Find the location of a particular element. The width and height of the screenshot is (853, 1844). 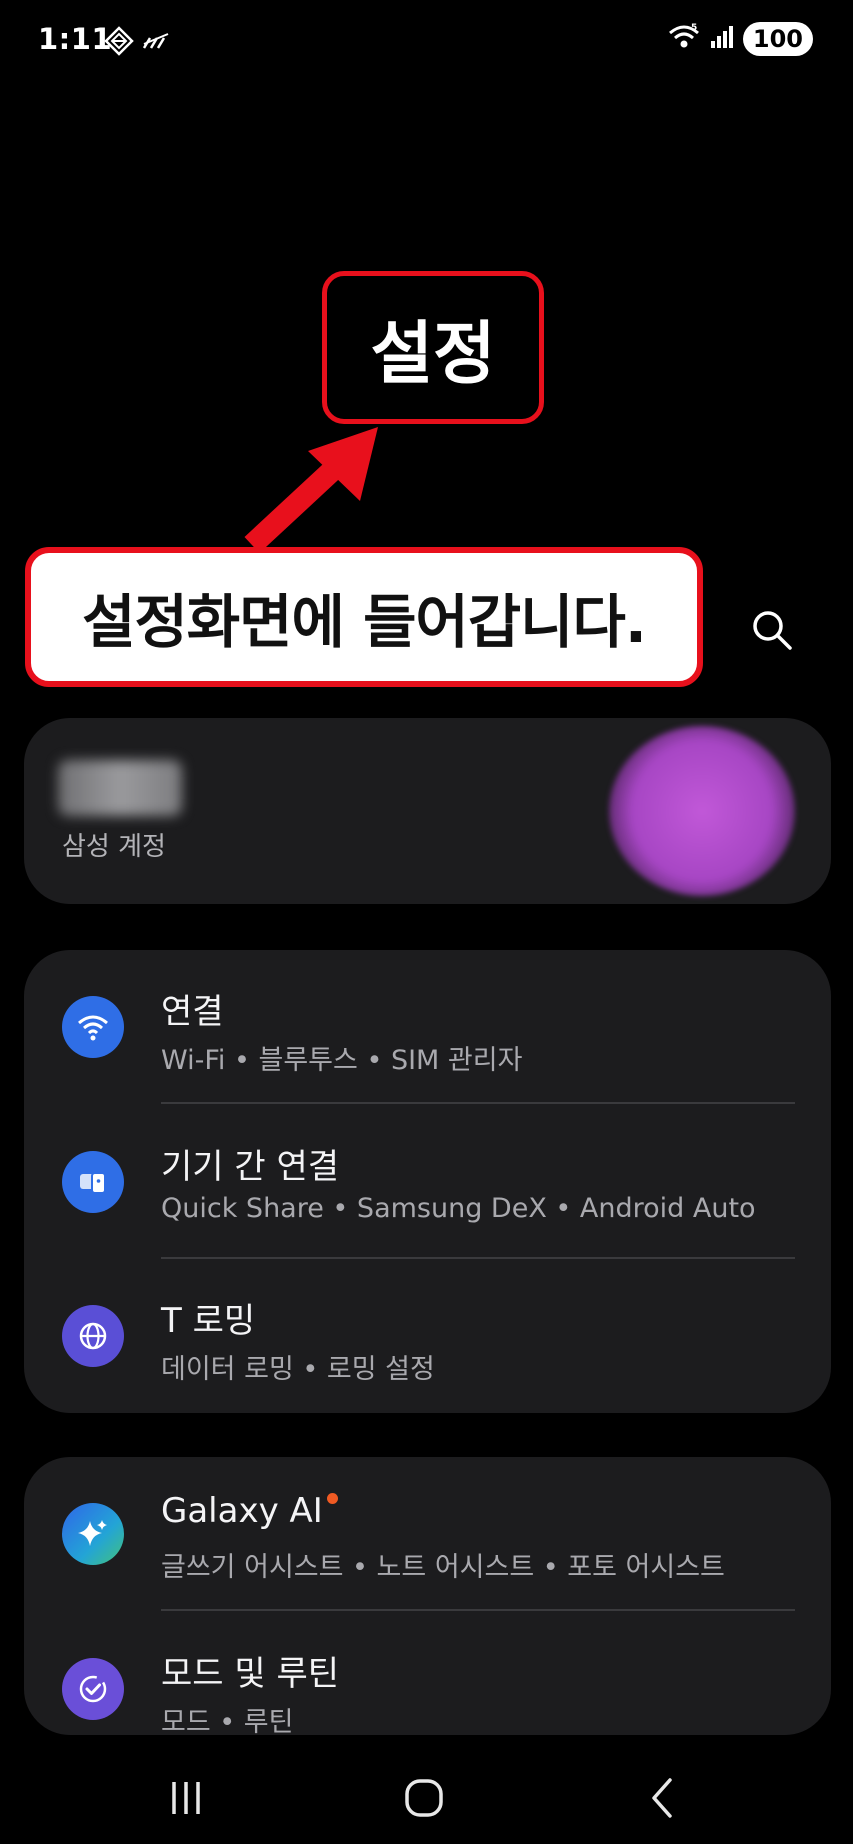

settings-item-title: 기기 간 연결 is located at coordinates (250, 1167).